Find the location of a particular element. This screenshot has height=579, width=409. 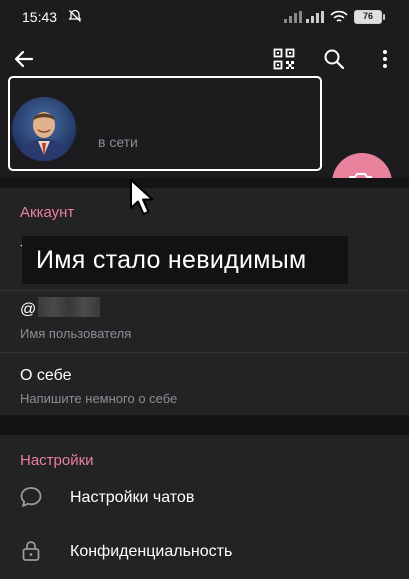

qr-code-icon is located at coordinates (284, 59).